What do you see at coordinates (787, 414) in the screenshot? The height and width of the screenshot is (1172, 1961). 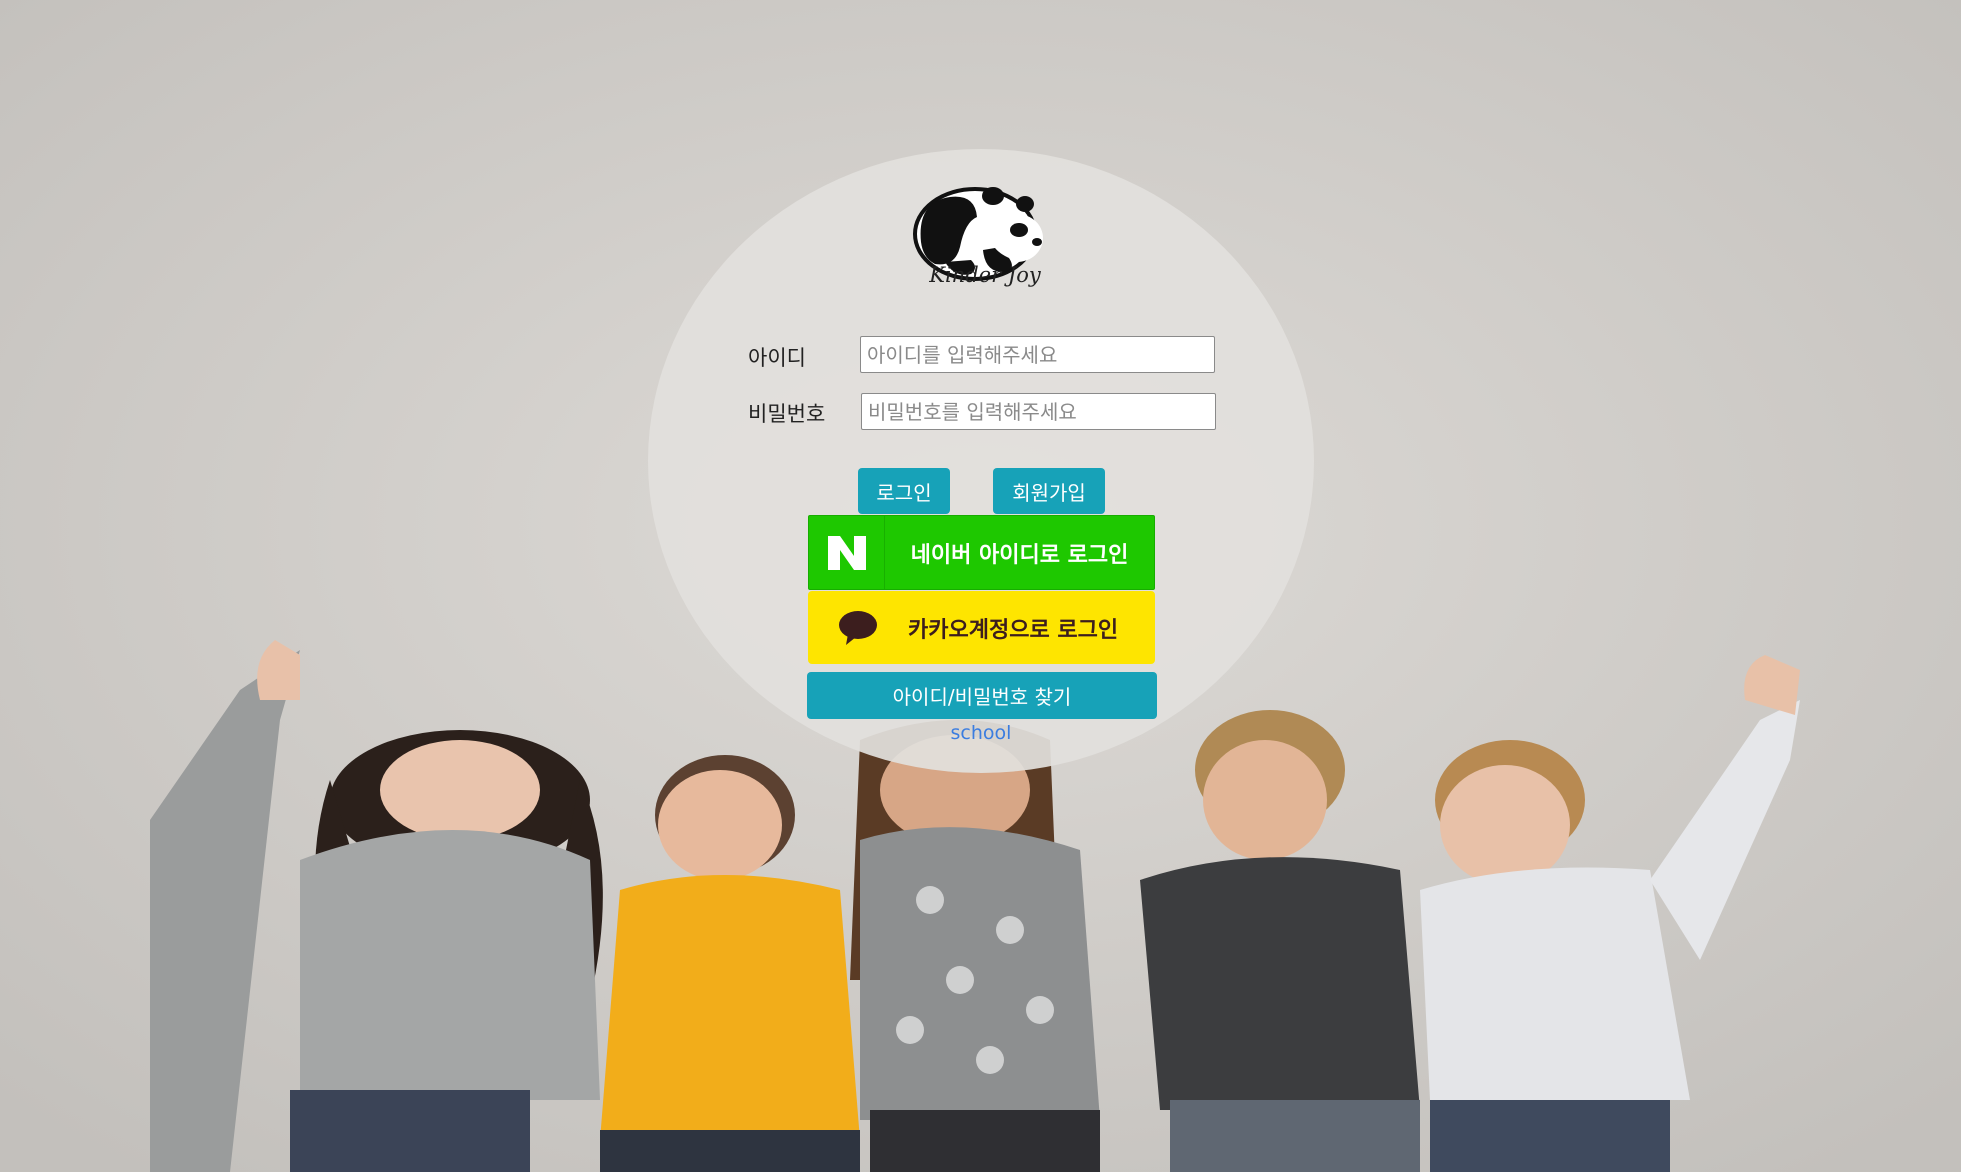 I see `password-label: 비밀번호` at bounding box center [787, 414].